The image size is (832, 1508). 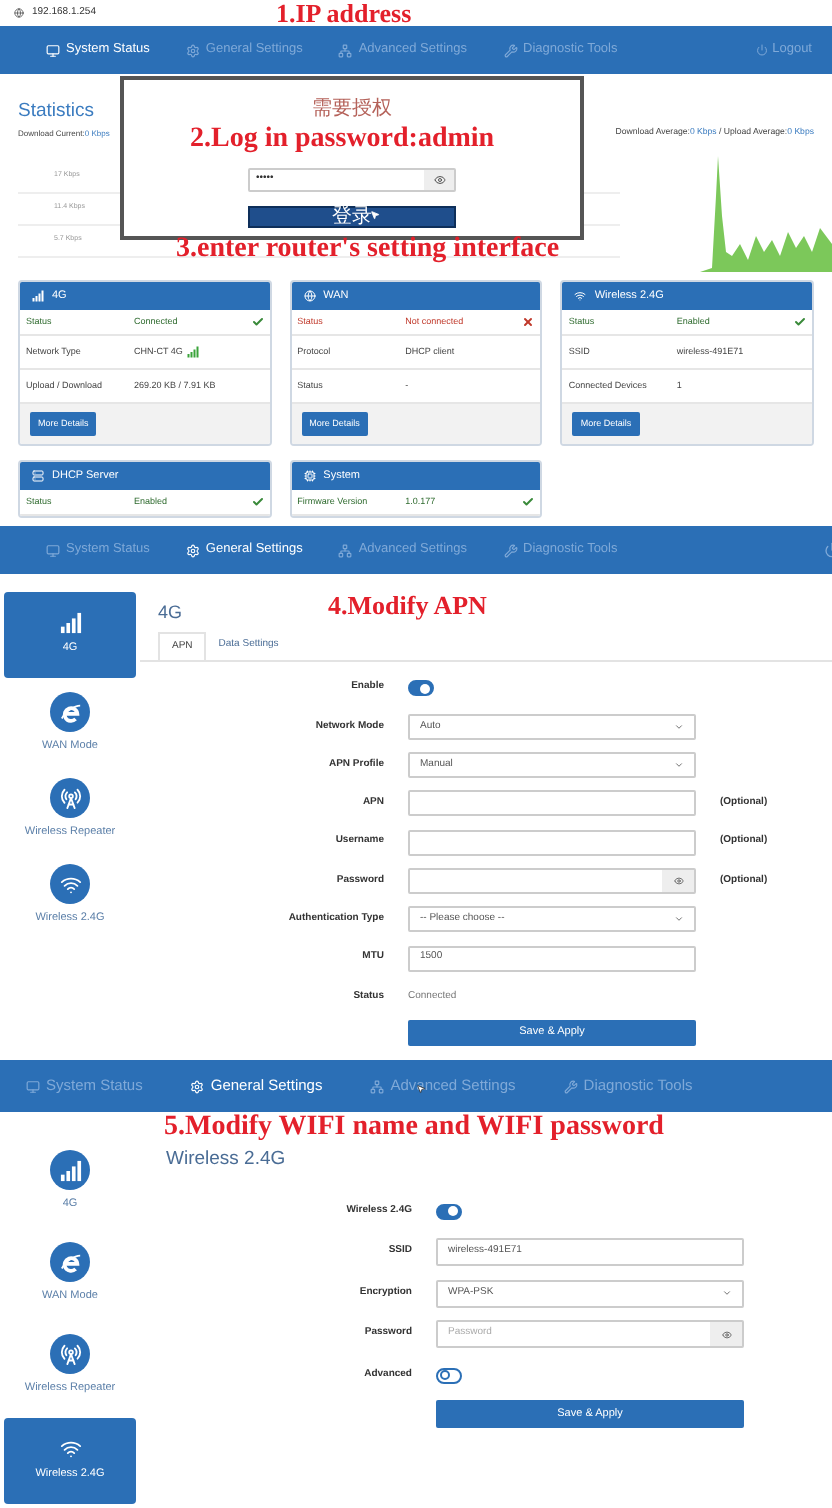 I want to click on cross-icon, so click(x=528, y=322).